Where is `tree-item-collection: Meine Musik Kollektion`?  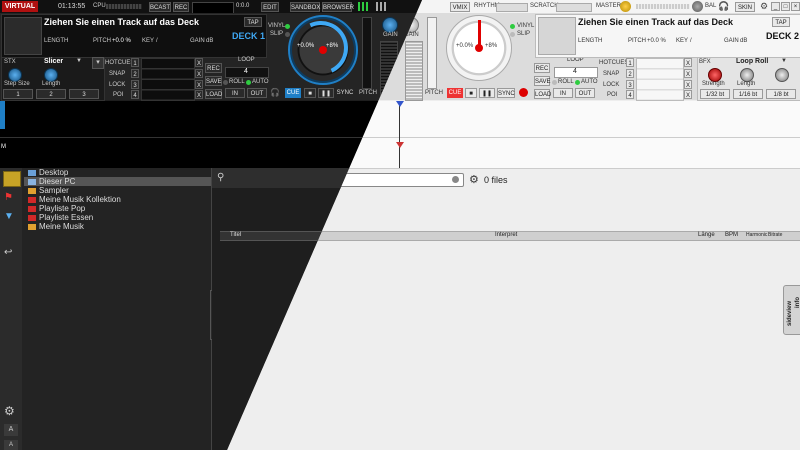
tree-item-collection: Meine Musik Kollektion is located at coordinates (74, 199).